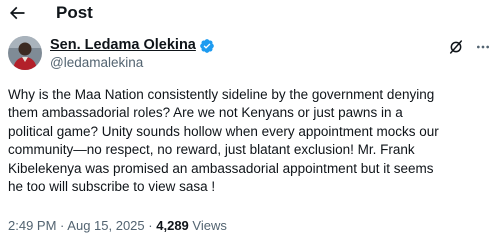 The height and width of the screenshot is (252, 500). I want to click on author-handle: @ledamalekina, so click(96, 63).